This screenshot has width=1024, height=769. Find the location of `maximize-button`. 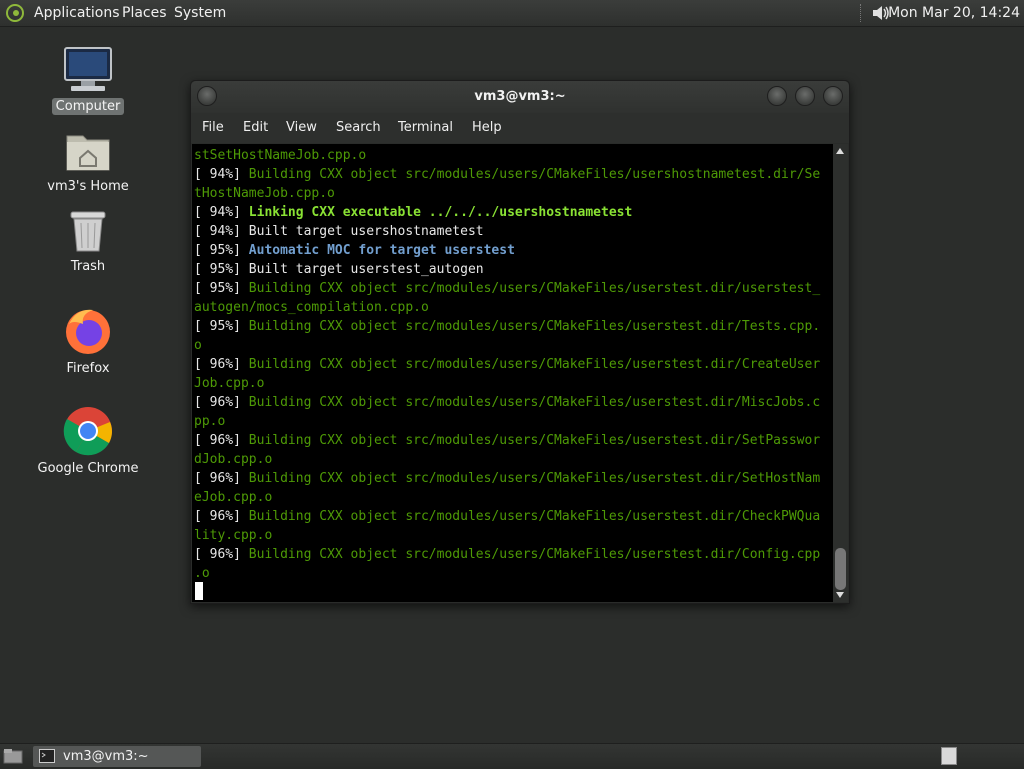

maximize-button is located at coordinates (805, 96).